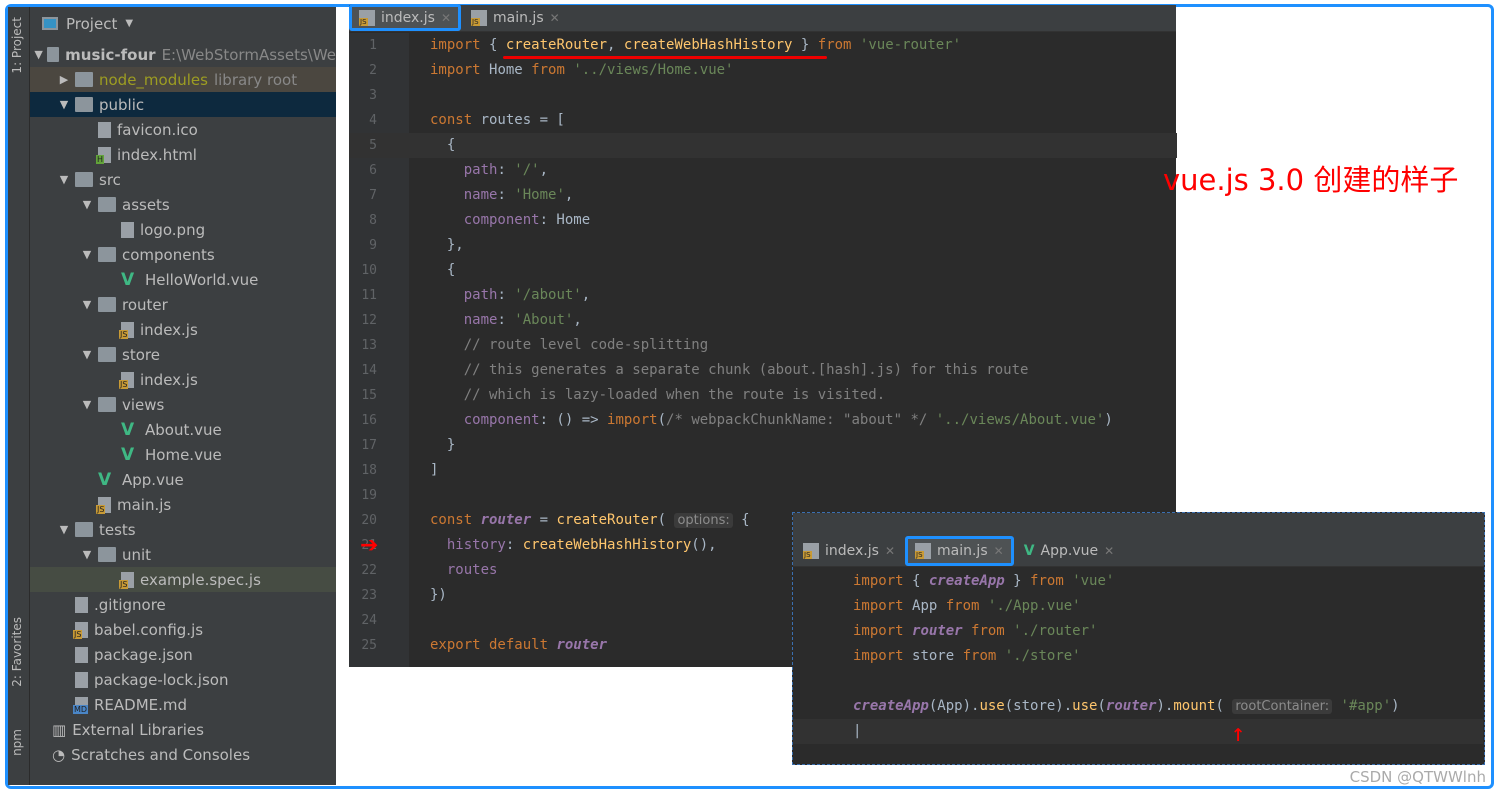 This screenshot has height=792, width=1498. What do you see at coordinates (168, 254) in the screenshot?
I see `tree-item-label: components` at bounding box center [168, 254].